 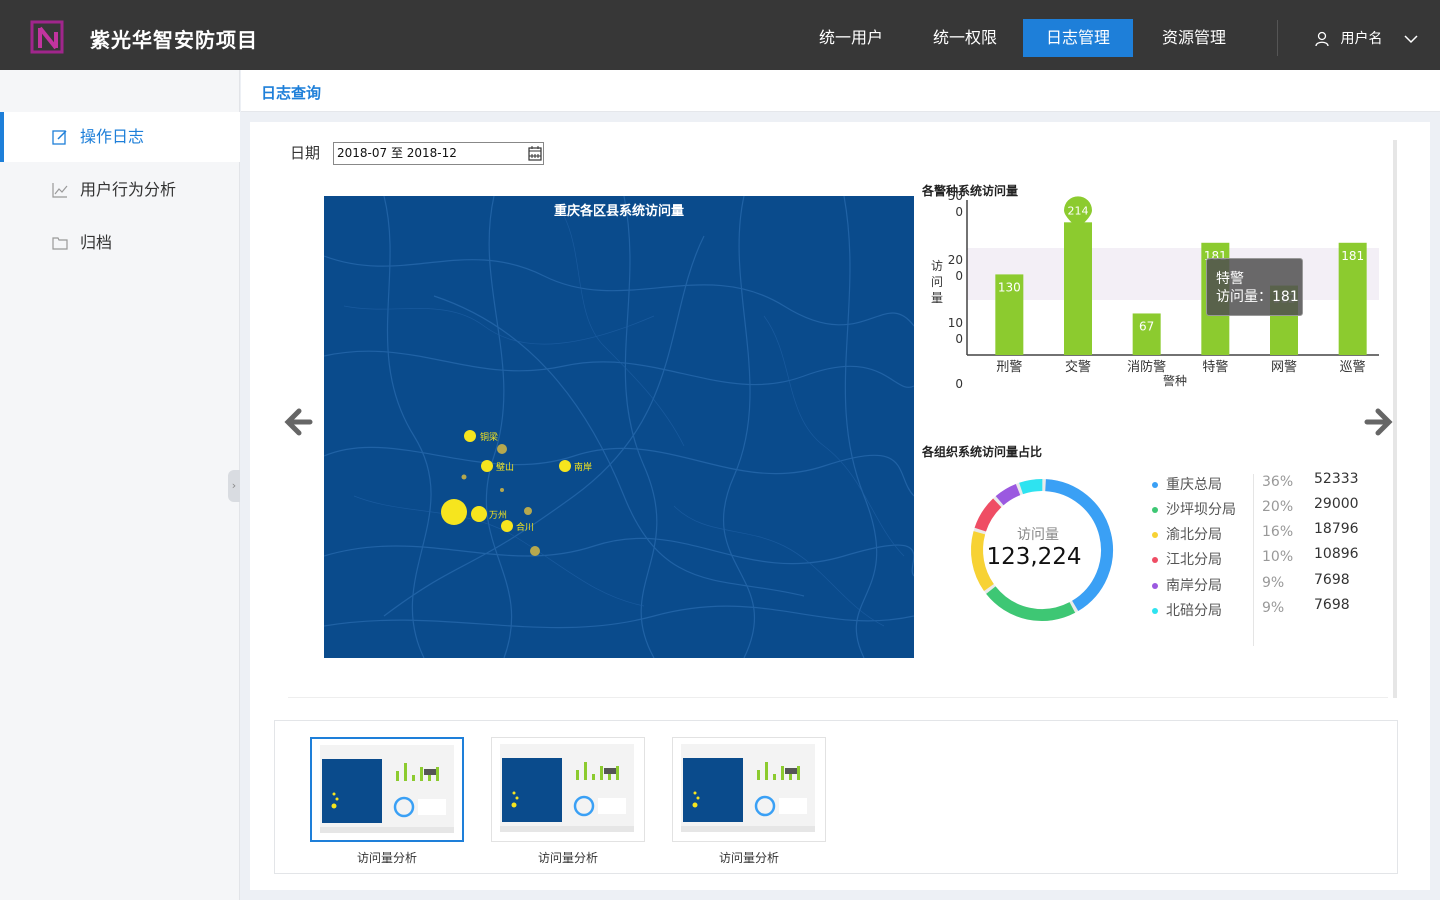 What do you see at coordinates (1361, 39) in the screenshot?
I see `user-name: 用户名` at bounding box center [1361, 39].